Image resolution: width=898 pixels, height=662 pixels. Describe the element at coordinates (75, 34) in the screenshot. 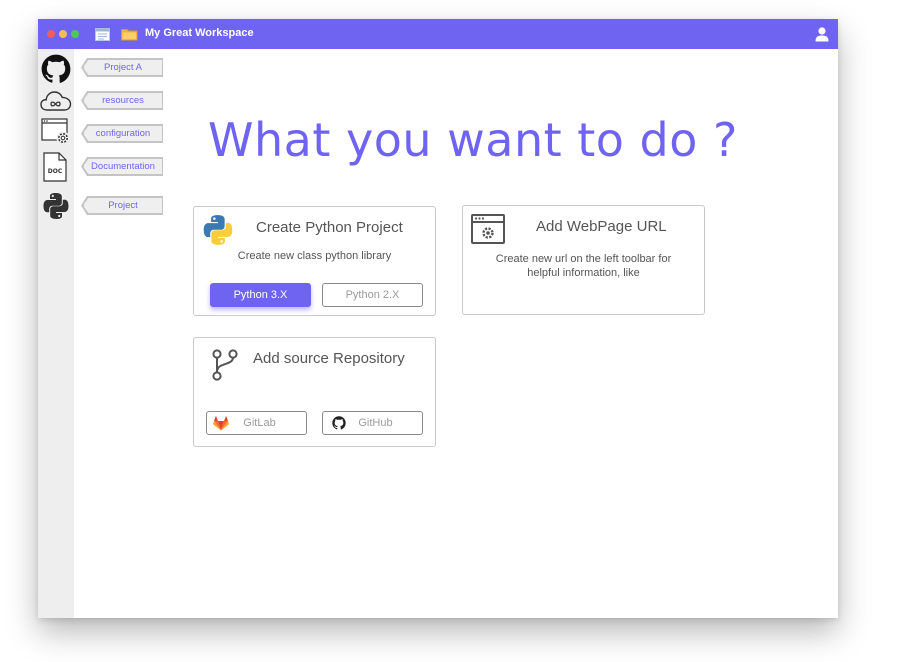

I see `maximize-window-button` at that location.